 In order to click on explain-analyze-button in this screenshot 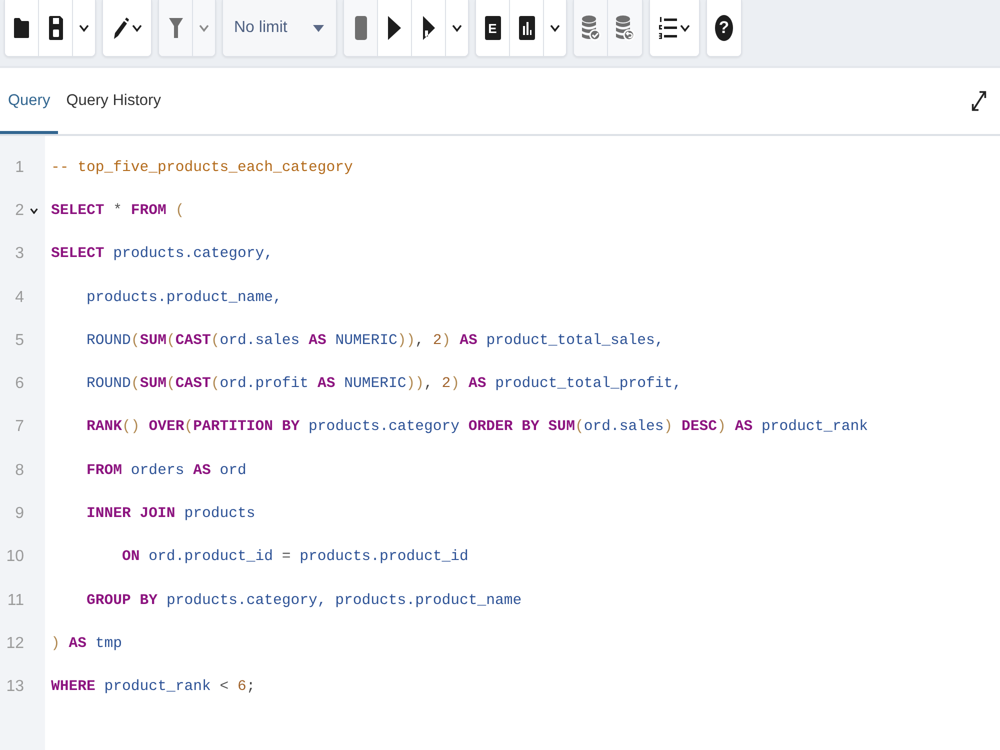, I will do `click(527, 28)`.